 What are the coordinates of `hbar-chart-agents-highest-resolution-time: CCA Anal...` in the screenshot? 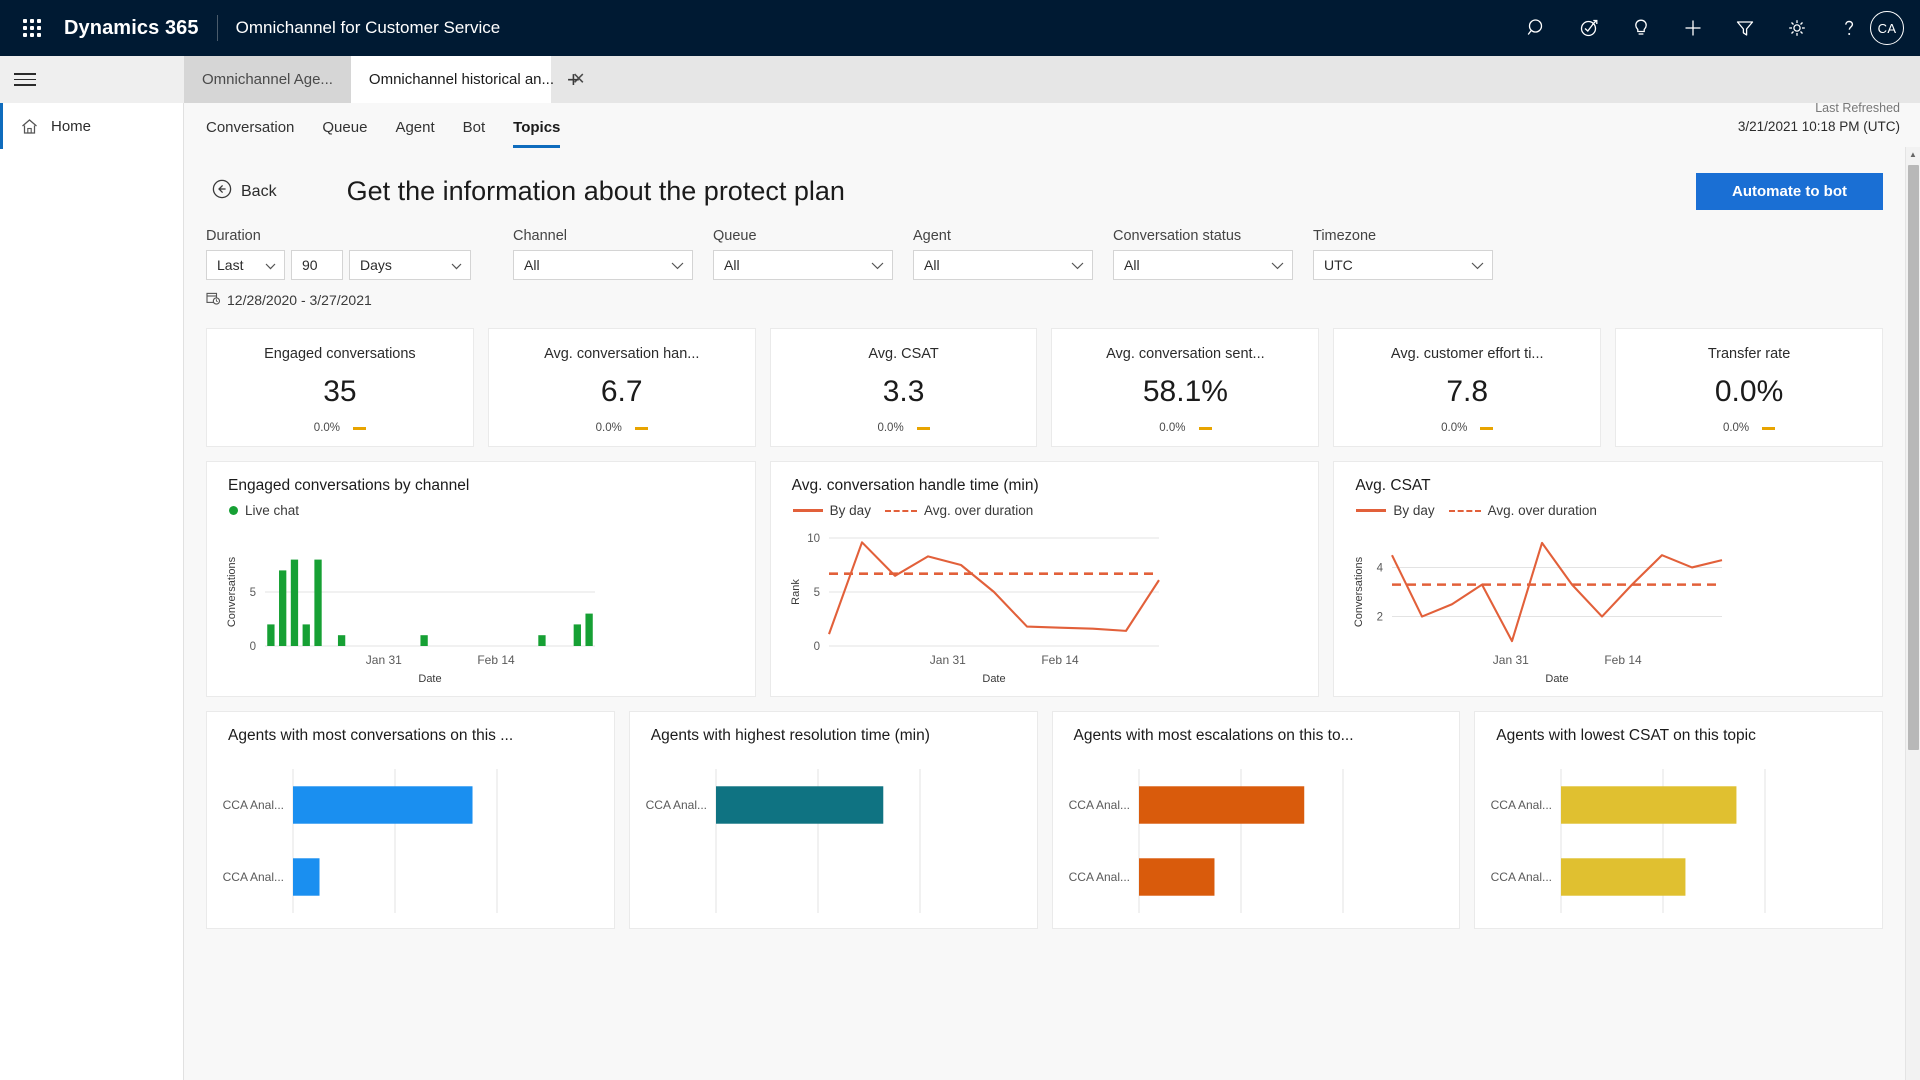 It's located at (789, 837).